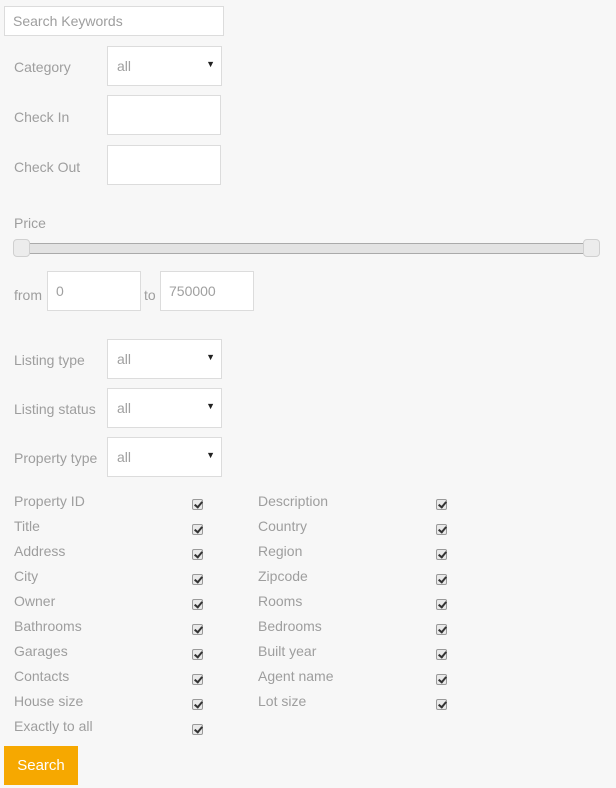 Image resolution: width=616 pixels, height=788 pixels. Describe the element at coordinates (21, 248) in the screenshot. I see `price-slider-min-handle` at that location.